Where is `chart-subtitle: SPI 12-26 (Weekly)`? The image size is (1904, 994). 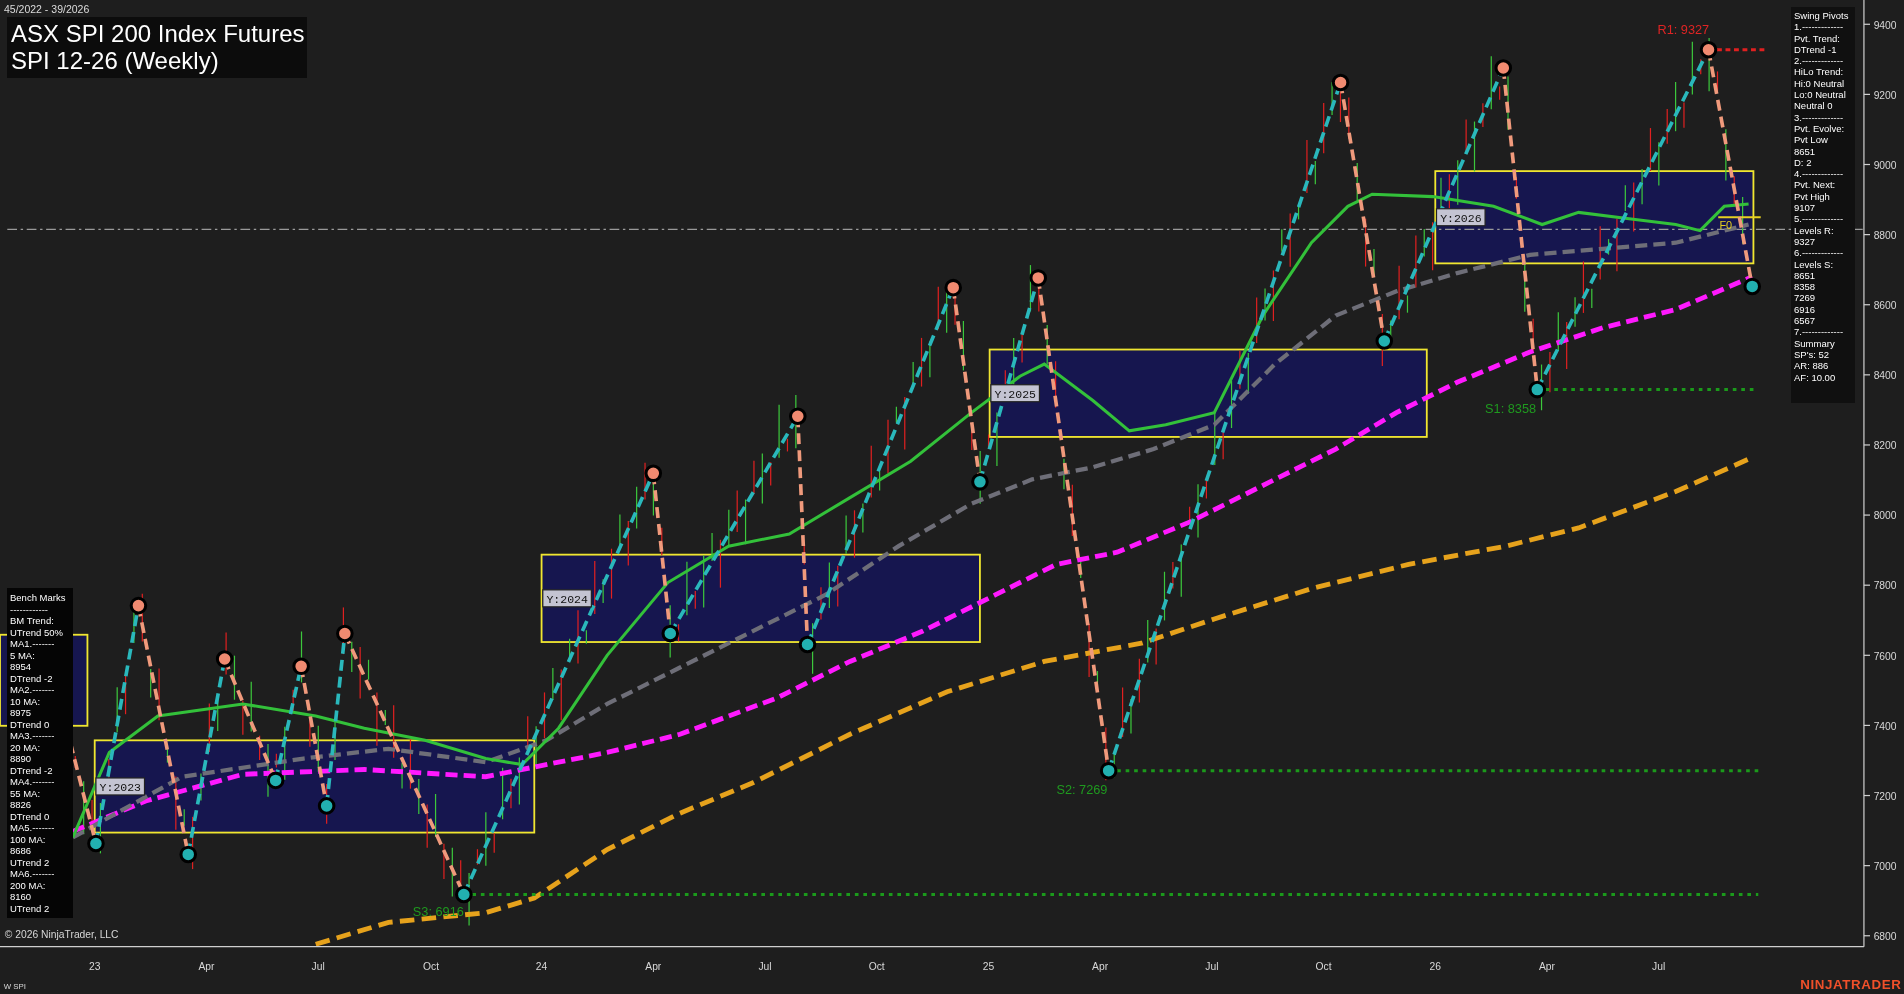
chart-subtitle: SPI 12-26 (Weekly) is located at coordinates (115, 60).